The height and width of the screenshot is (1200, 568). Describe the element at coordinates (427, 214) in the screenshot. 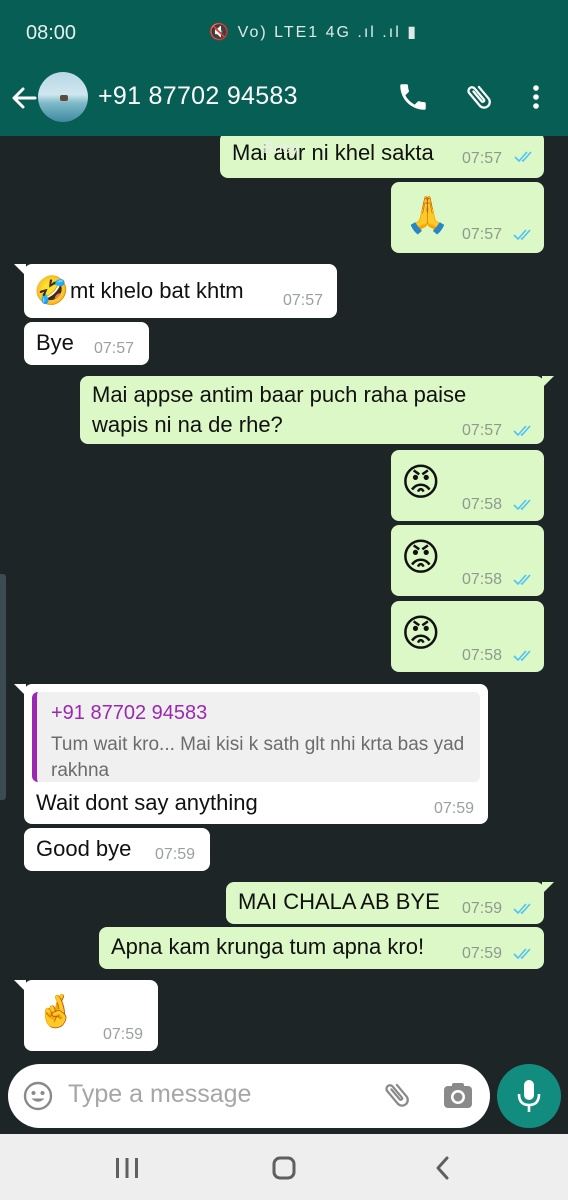

I see `folded-hands-emoji: 🙏` at that location.